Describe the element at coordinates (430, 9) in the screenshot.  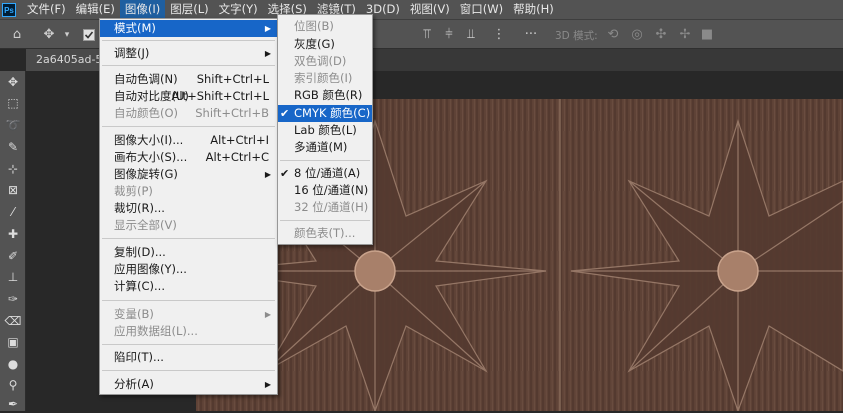
I see `menu-view: 视图(V)` at that location.